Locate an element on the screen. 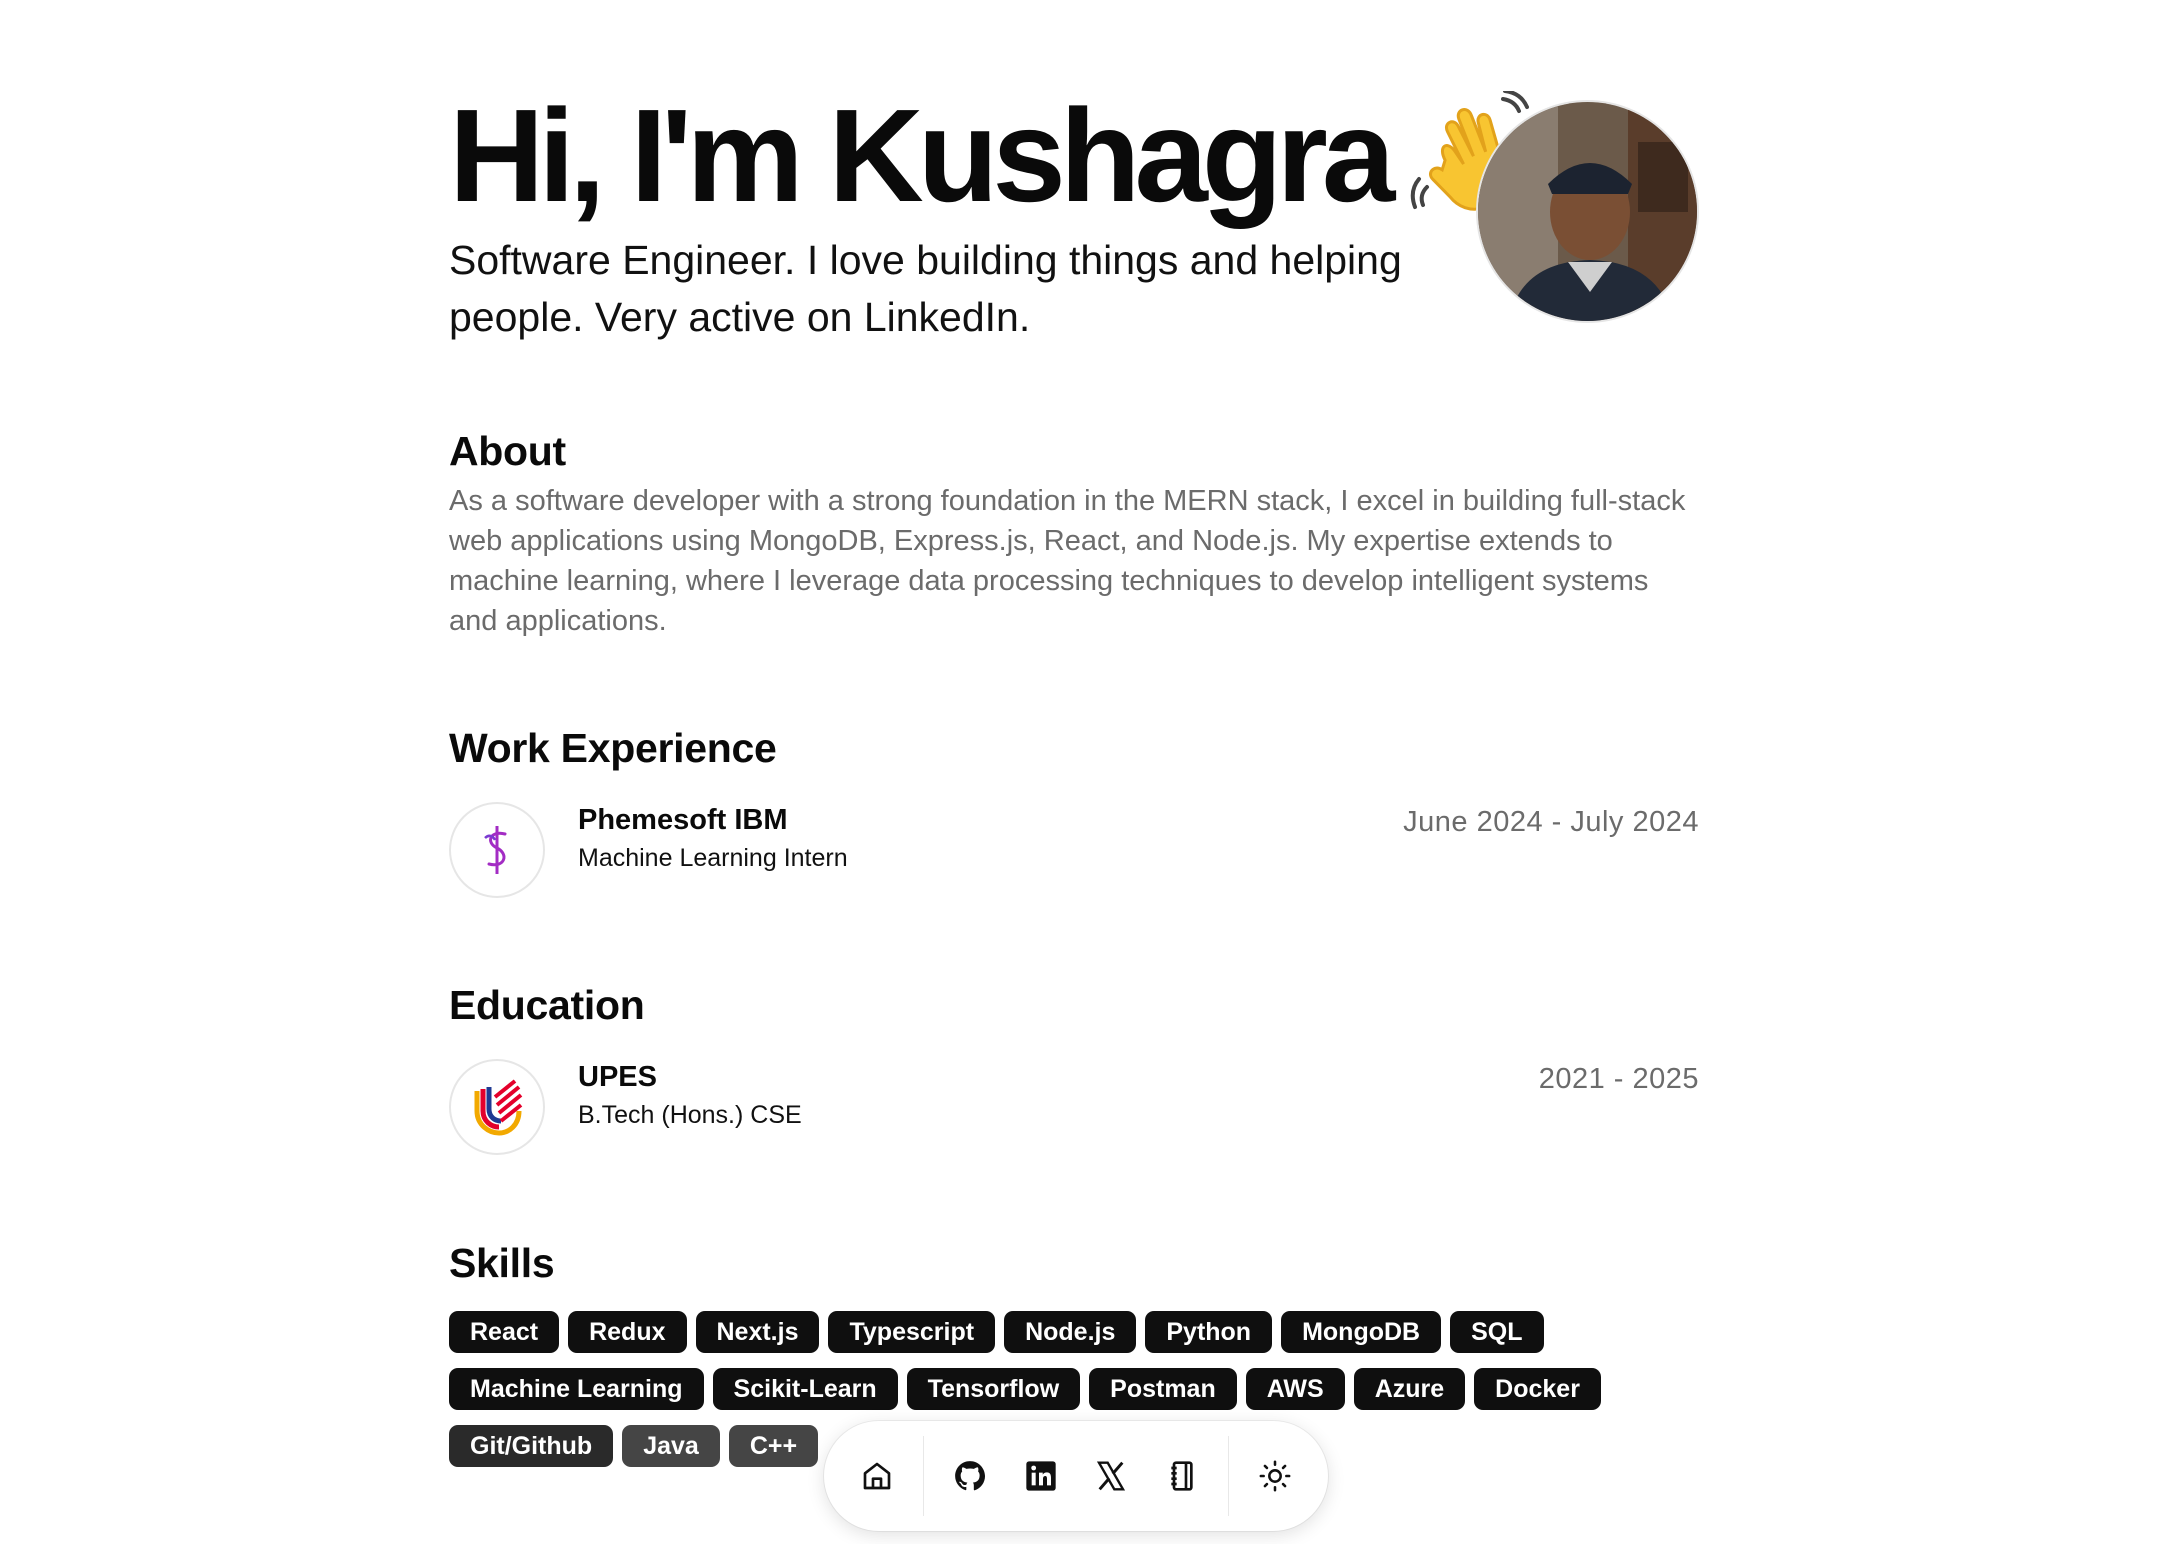  skill-badge: Postman is located at coordinates (1163, 1389).